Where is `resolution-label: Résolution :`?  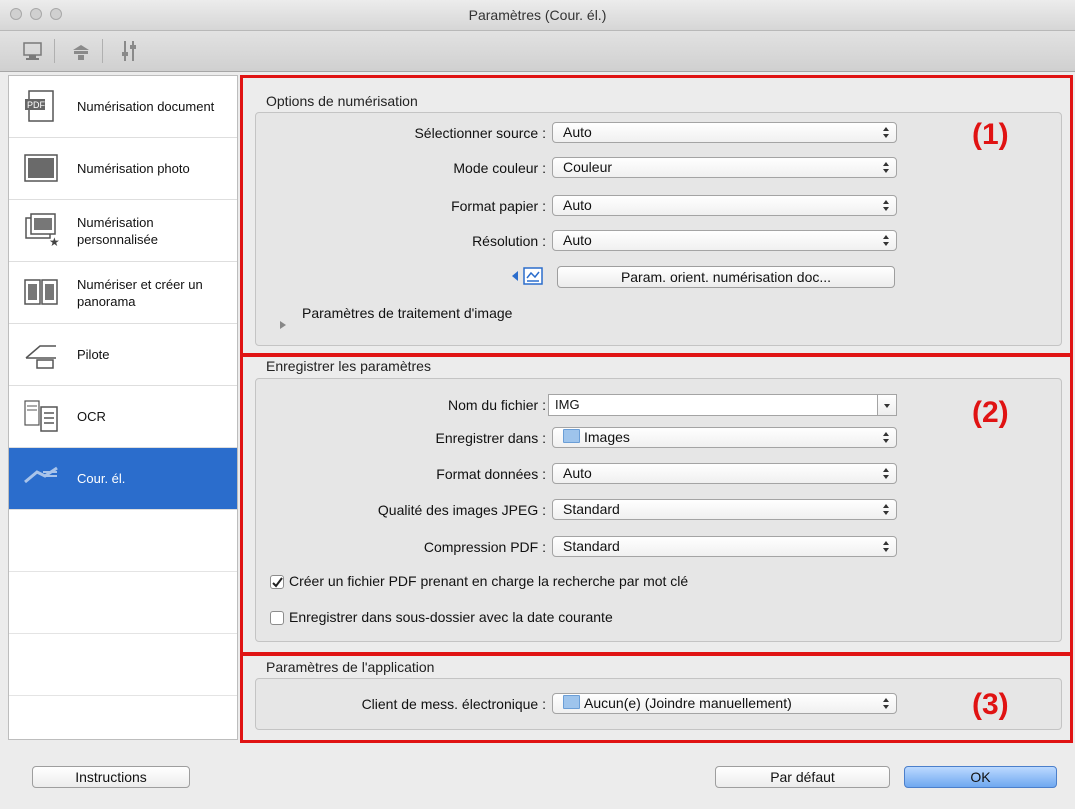 resolution-label: Résolution : is located at coordinates (509, 241).